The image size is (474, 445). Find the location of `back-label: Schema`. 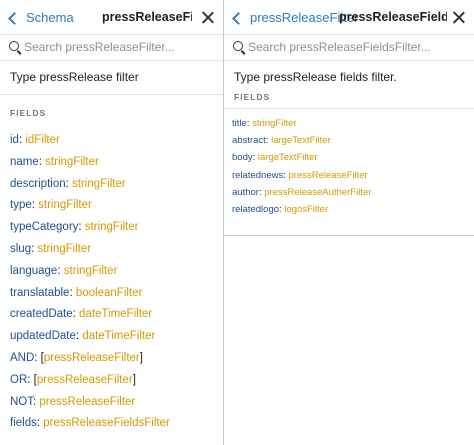

back-label: Schema is located at coordinates (50, 17).